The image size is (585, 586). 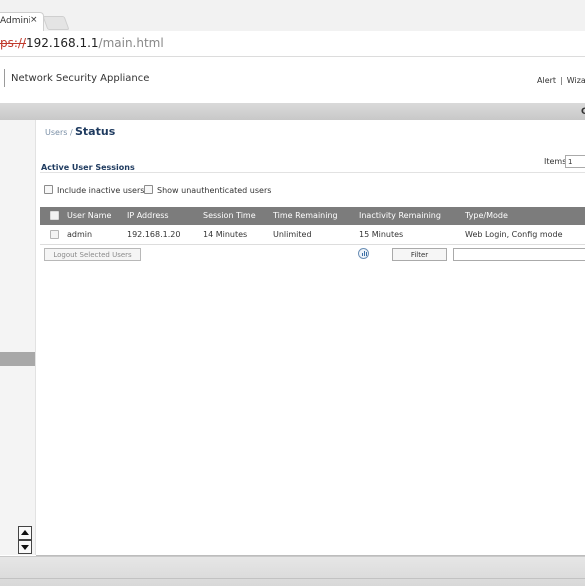 I want to click on row-checkbox, so click(x=54, y=234).